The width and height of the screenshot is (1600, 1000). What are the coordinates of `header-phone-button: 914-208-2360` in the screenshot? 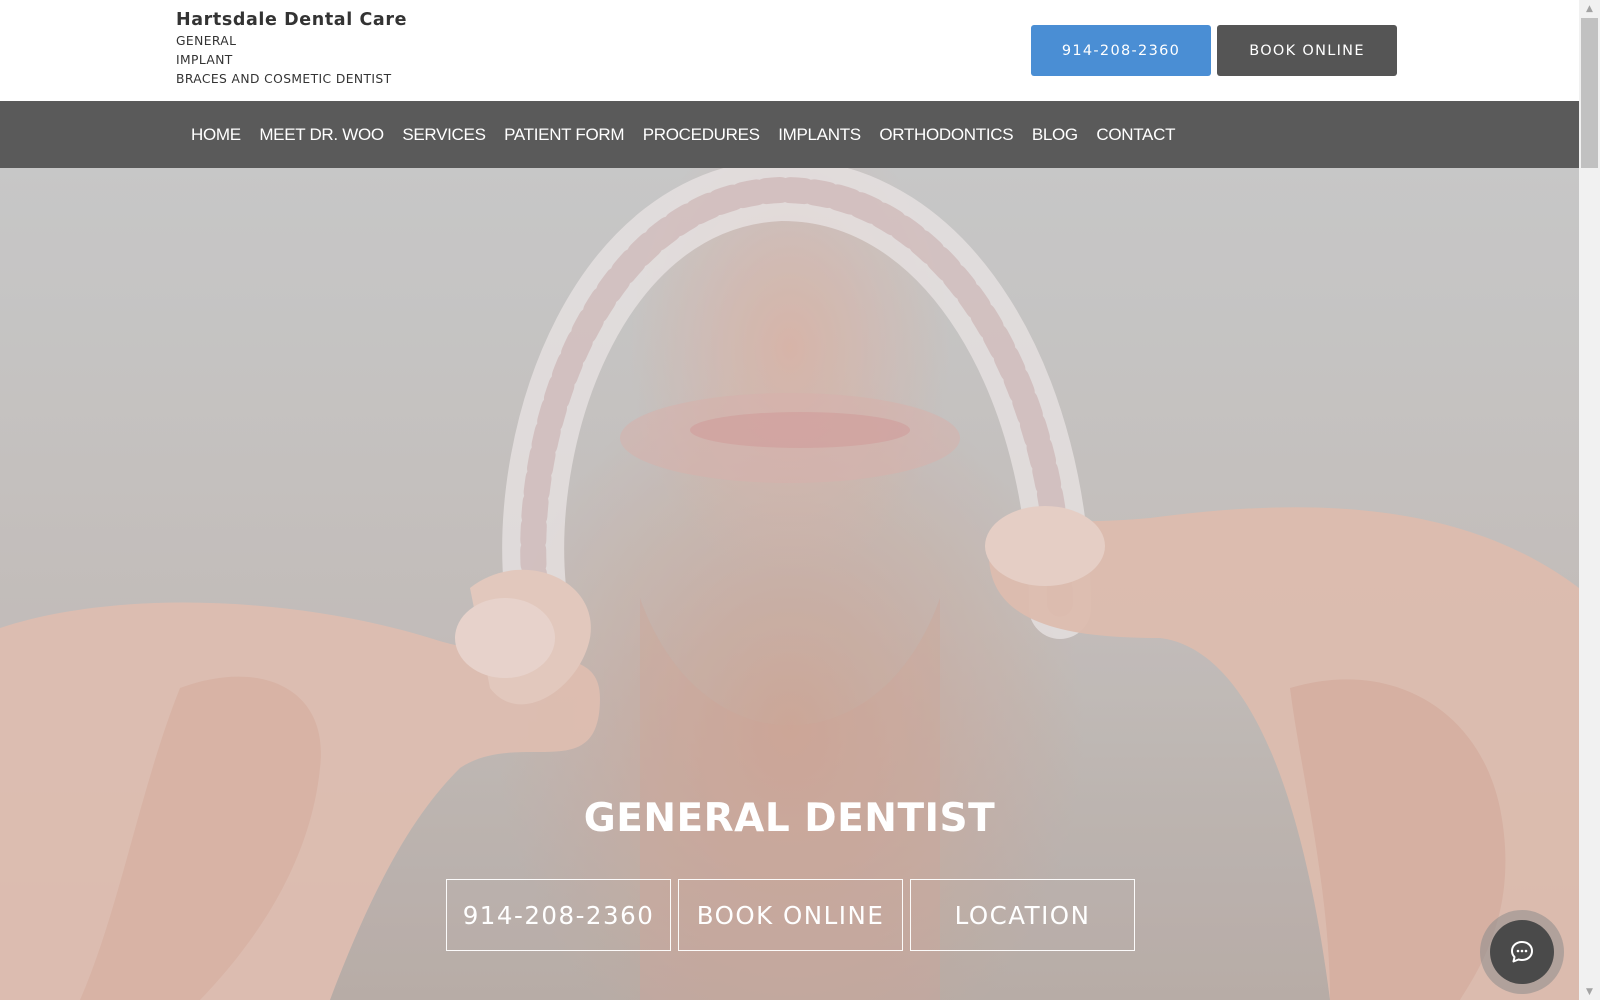 It's located at (1121, 50).